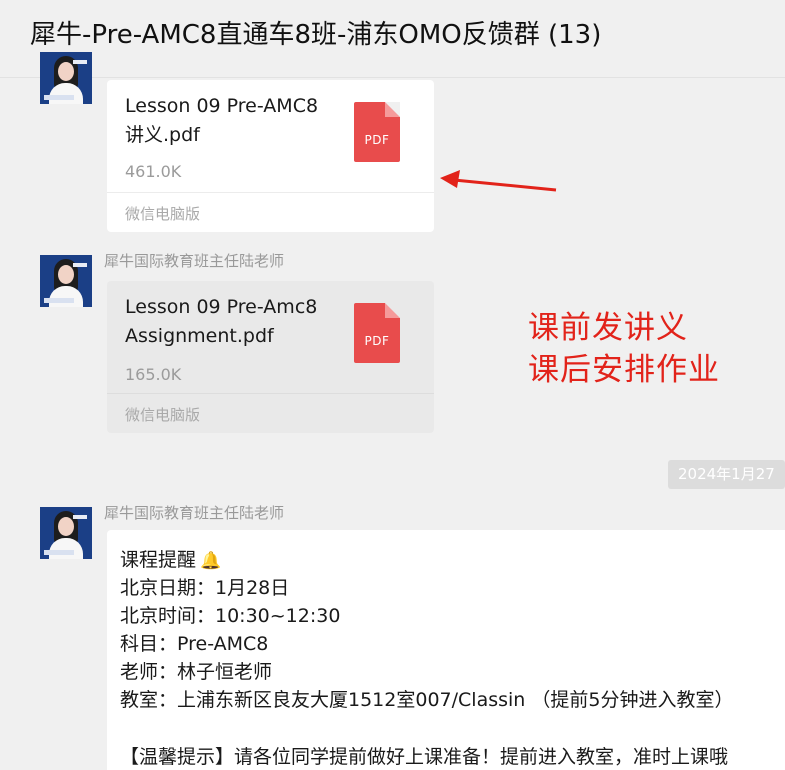  What do you see at coordinates (316, 35) in the screenshot?
I see `chat-title: 犀牛-Pre-AMC8直通车8班-浦东OMO反馈群 (13)` at bounding box center [316, 35].